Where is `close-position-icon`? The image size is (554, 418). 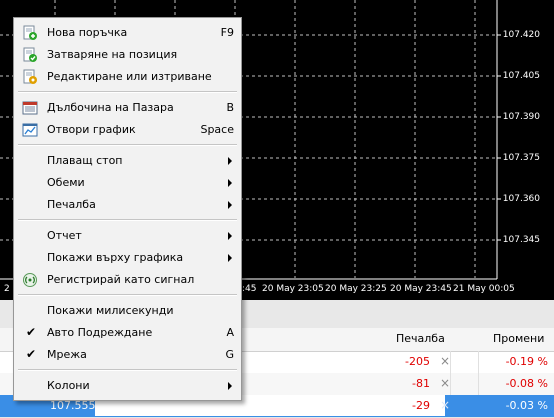
close-position-icon is located at coordinates (30, 54).